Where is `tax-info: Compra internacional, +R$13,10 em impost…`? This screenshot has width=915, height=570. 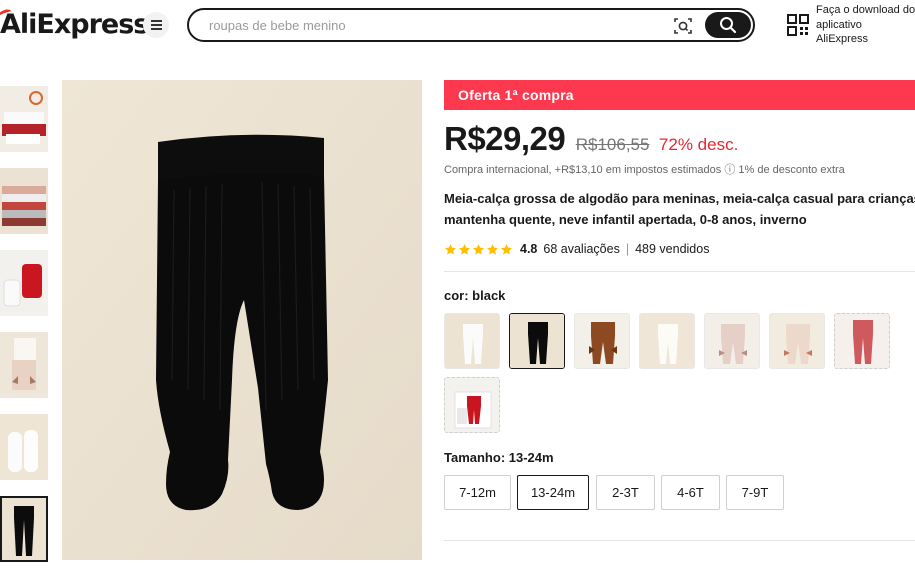
tax-info: Compra internacional, +R$13,10 em impost… is located at coordinates (644, 170).